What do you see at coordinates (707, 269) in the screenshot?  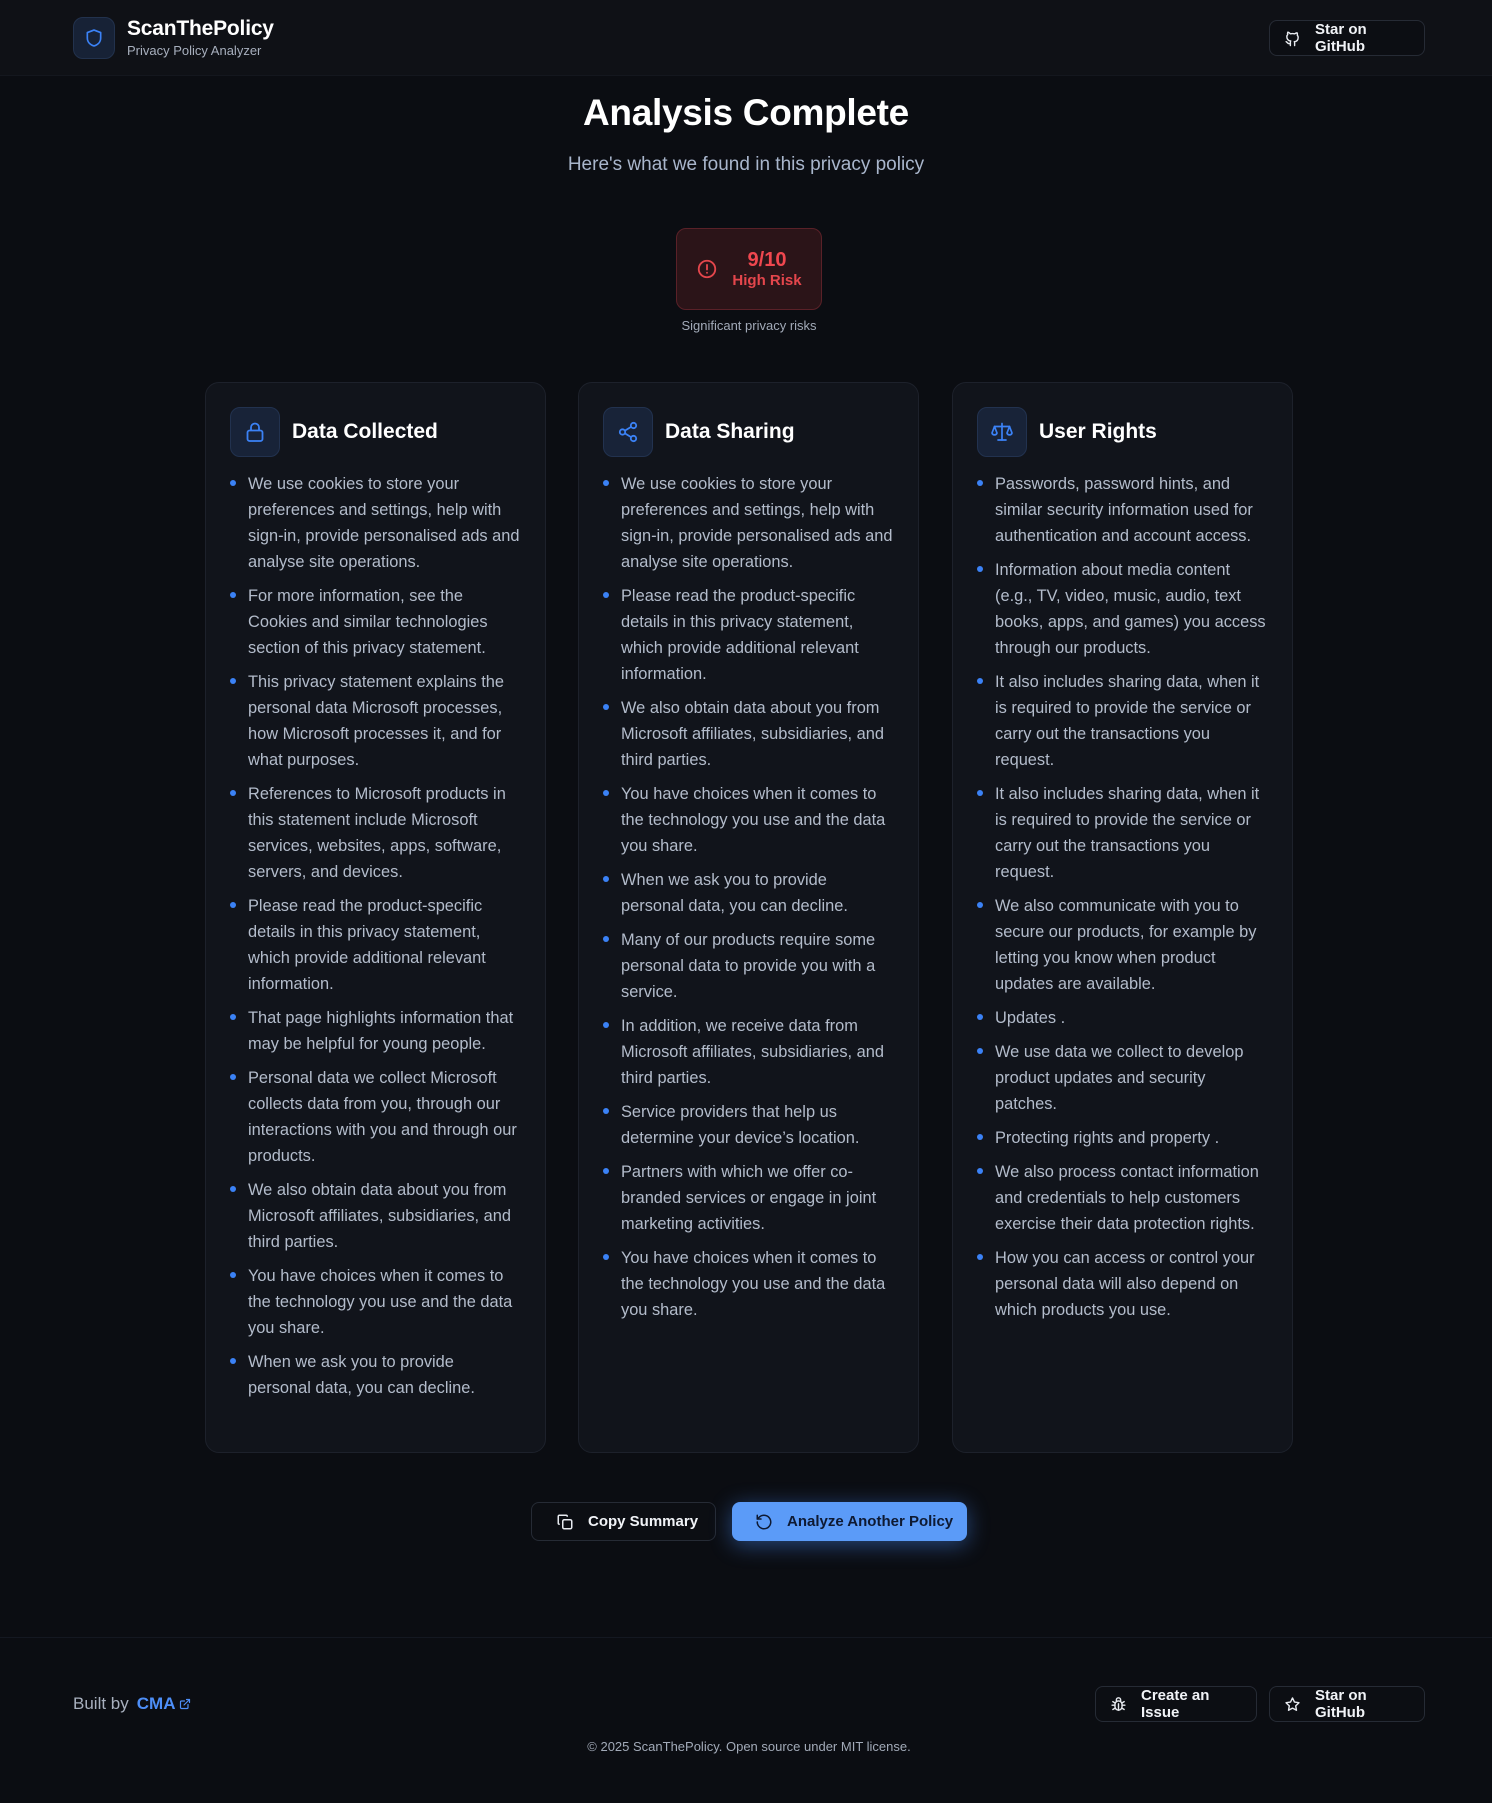 I see `alert-circle-icon` at bounding box center [707, 269].